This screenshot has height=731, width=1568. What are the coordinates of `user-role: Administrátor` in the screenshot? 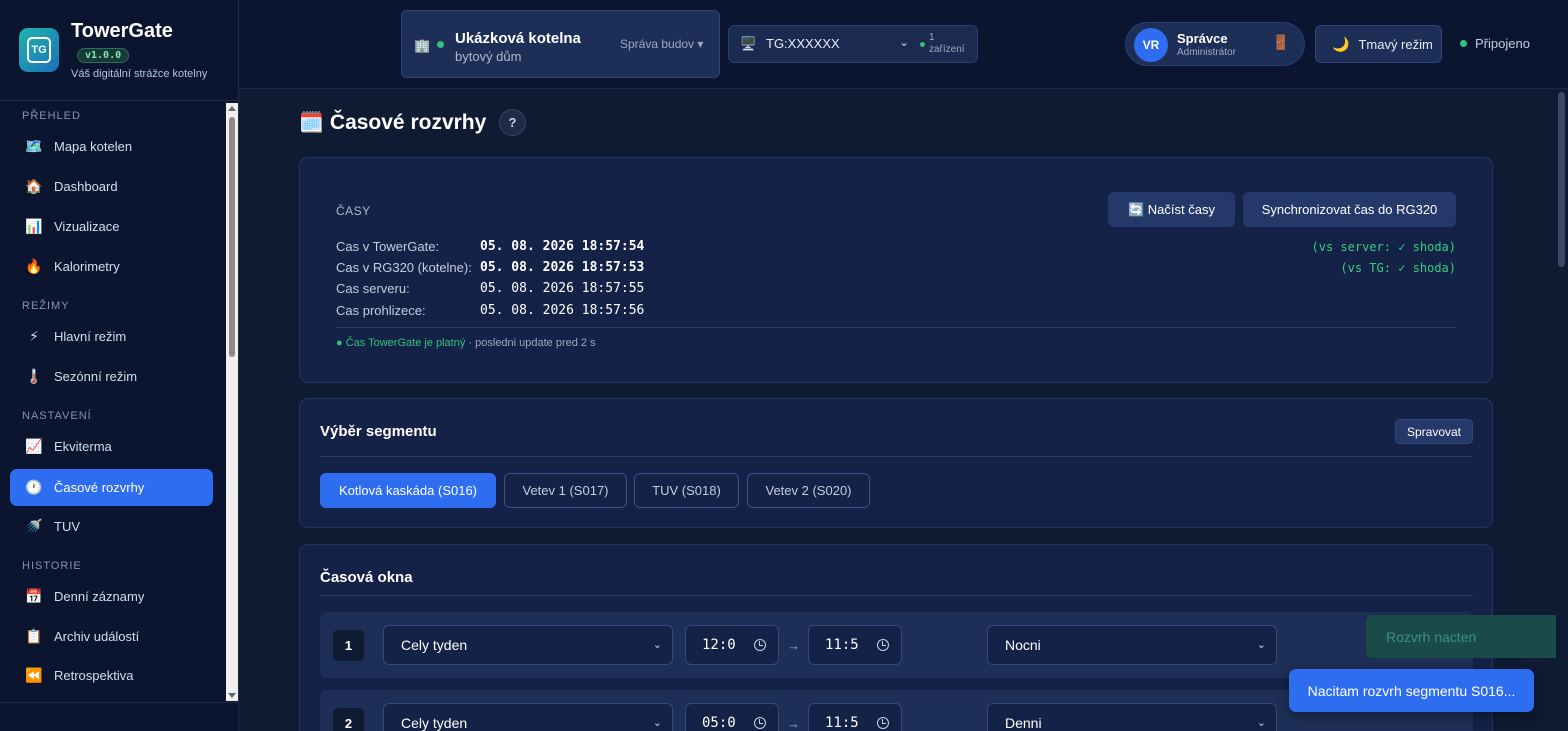 It's located at (1206, 52).